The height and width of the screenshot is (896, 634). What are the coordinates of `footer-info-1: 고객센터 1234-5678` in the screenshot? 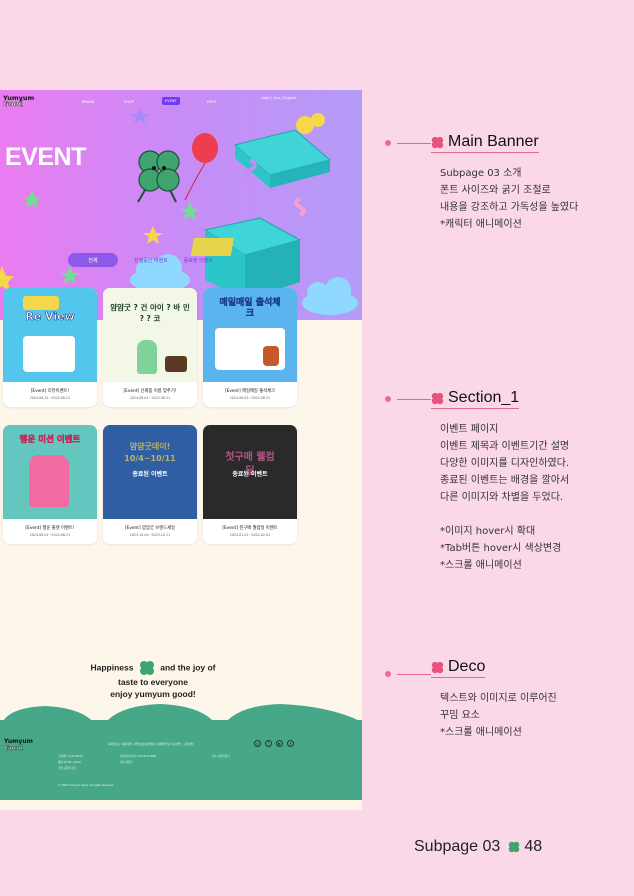 It's located at (70, 756).